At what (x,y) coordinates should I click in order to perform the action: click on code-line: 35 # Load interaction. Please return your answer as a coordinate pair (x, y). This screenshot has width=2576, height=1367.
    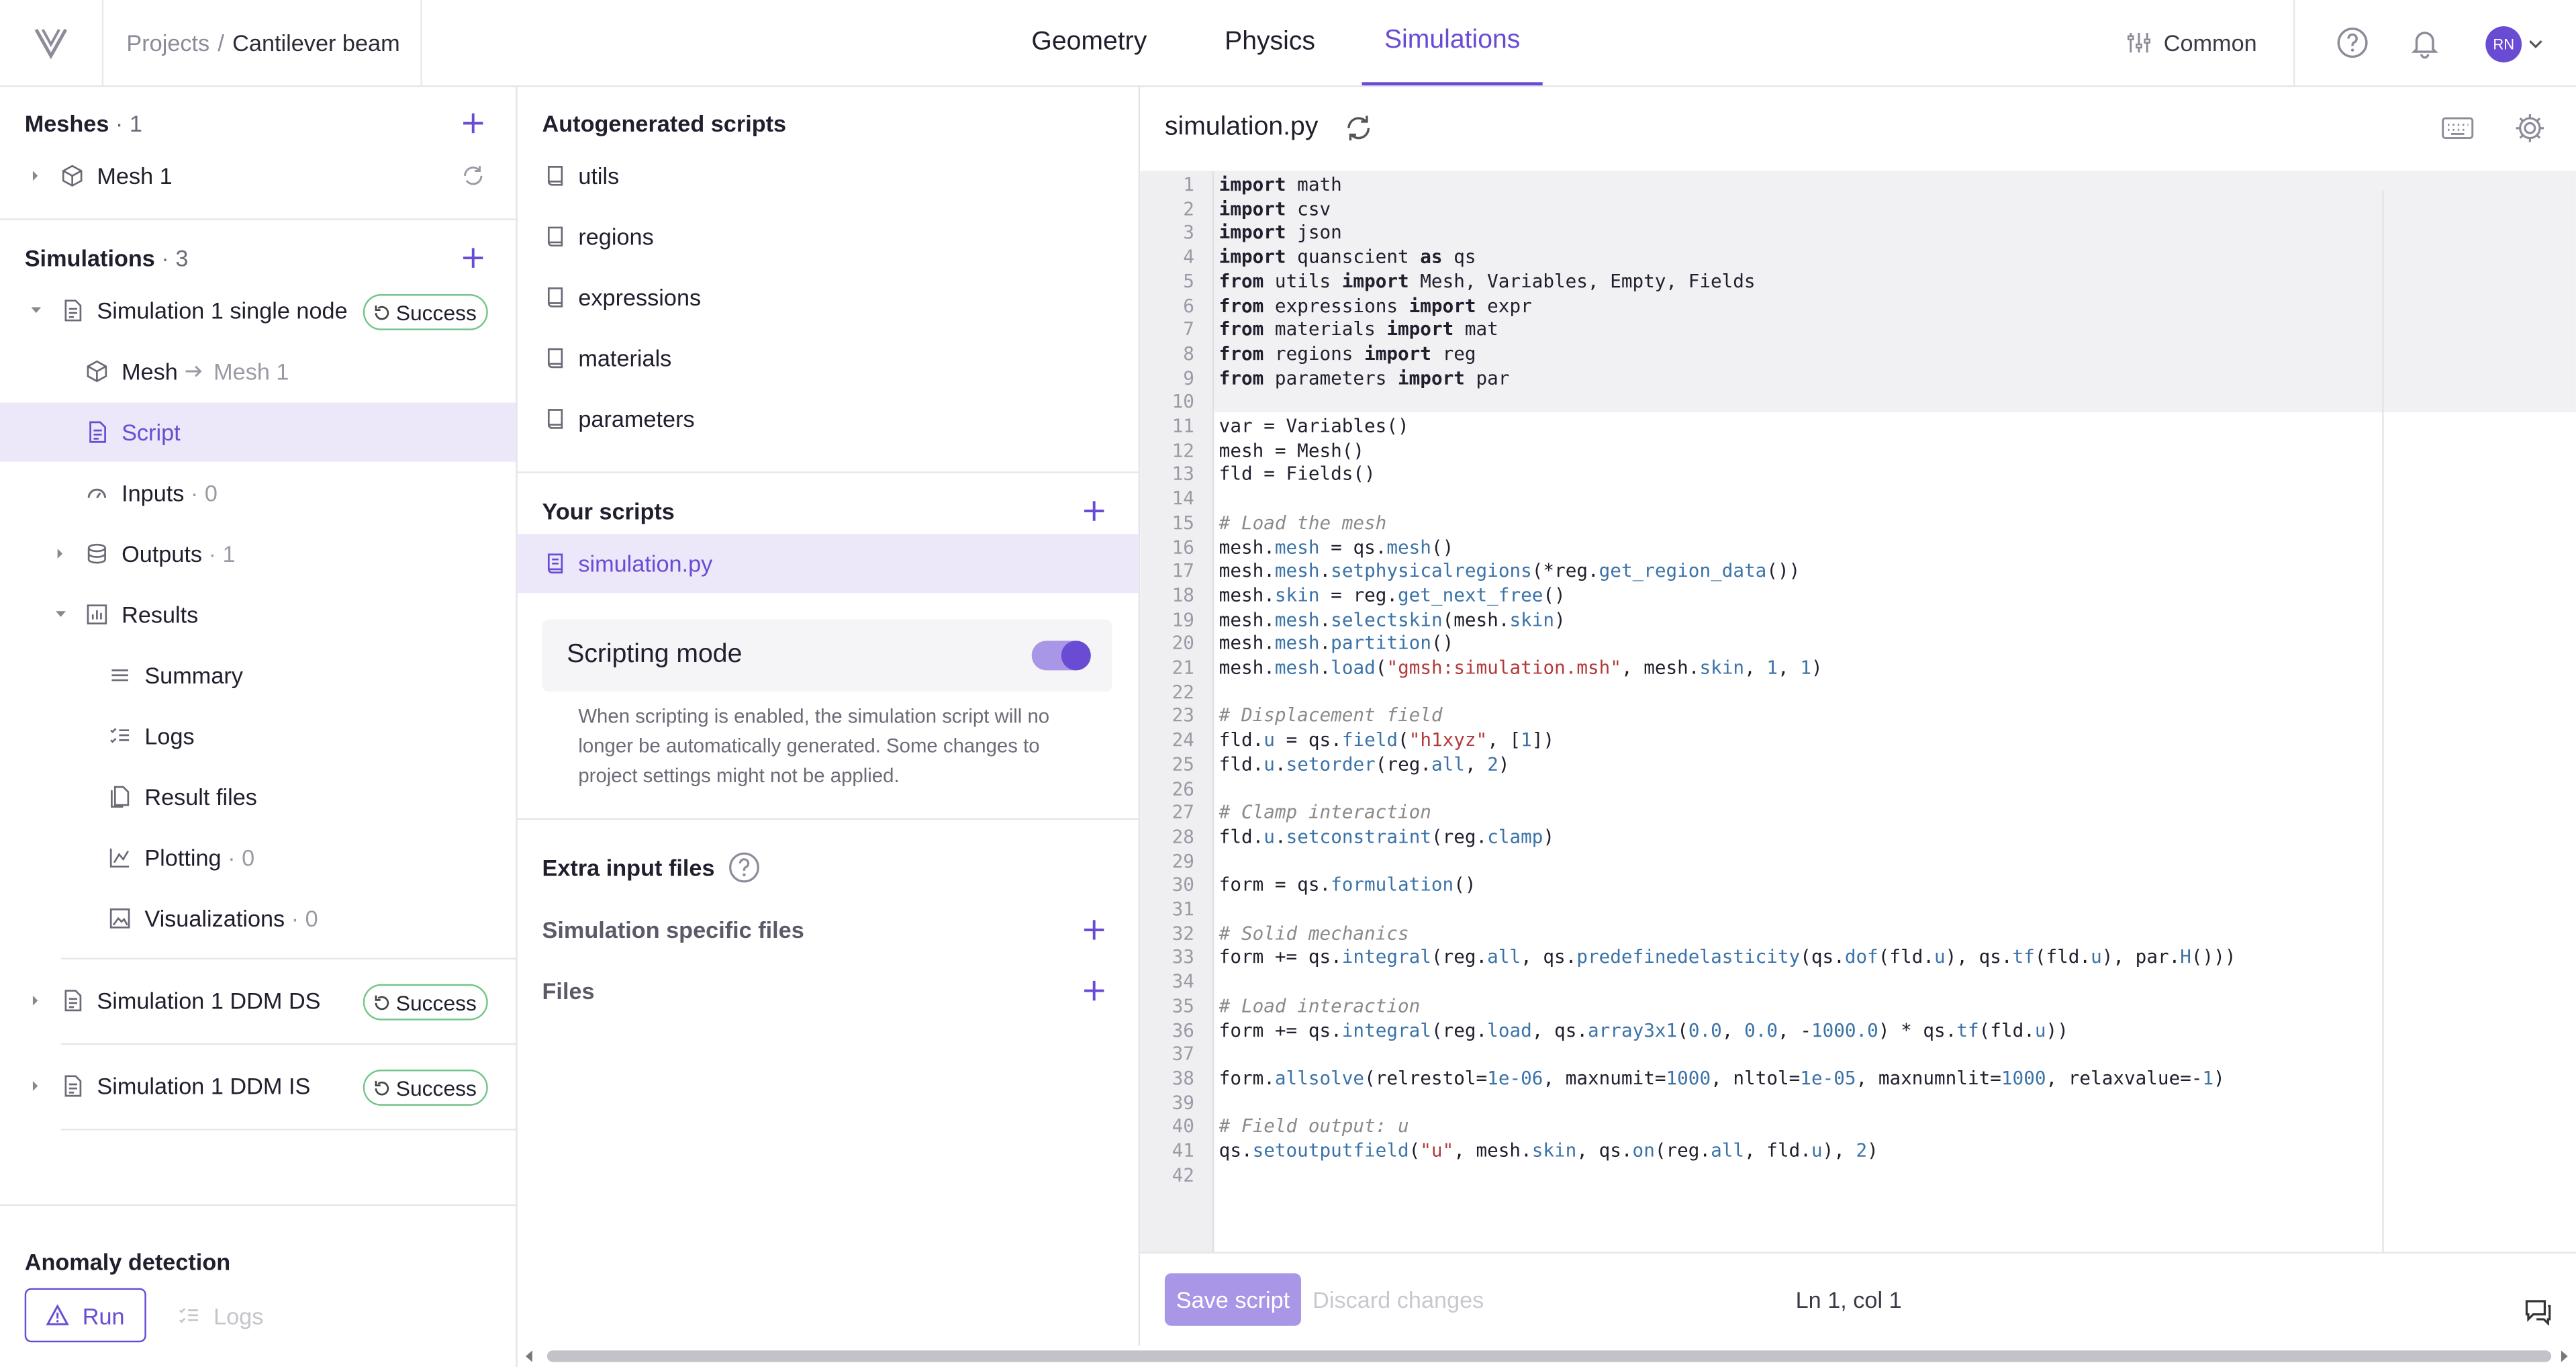
    Looking at the image, I should click on (1858, 1007).